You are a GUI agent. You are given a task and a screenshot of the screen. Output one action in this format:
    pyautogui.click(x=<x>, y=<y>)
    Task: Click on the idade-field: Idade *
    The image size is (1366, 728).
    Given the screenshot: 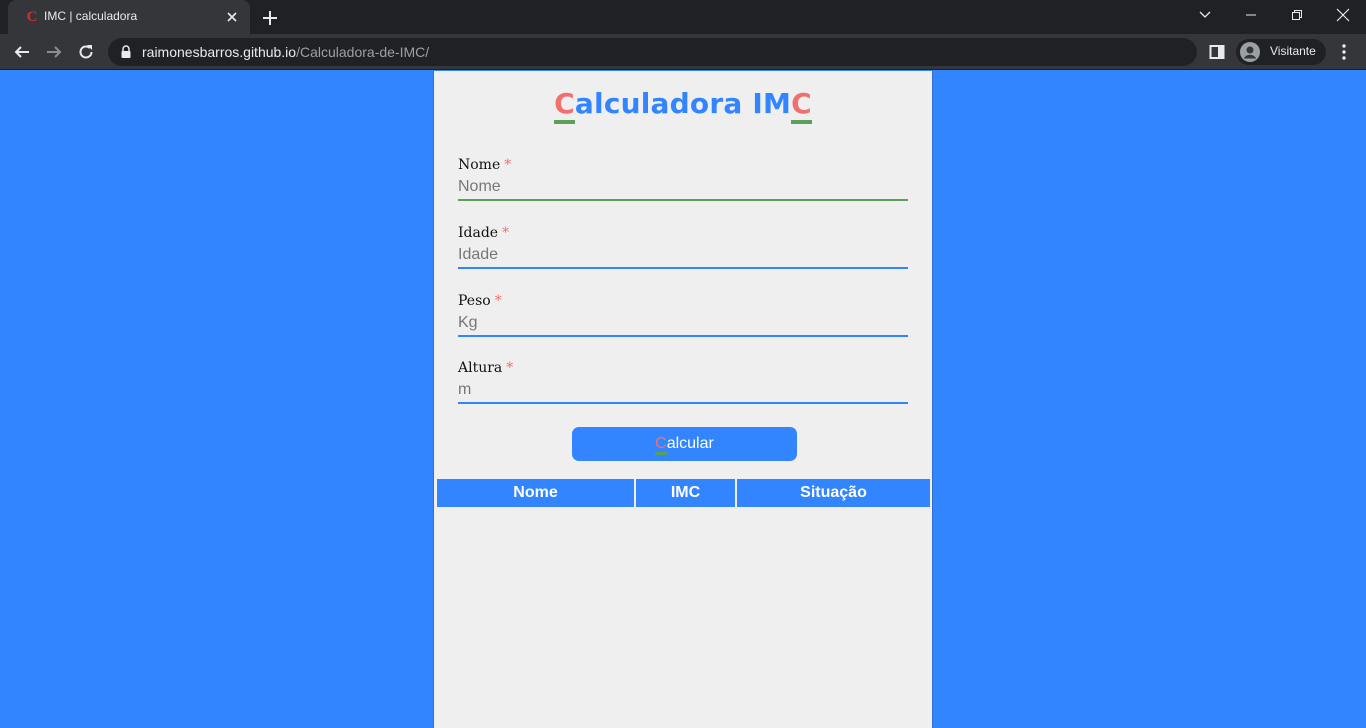 What is the action you would take?
    pyautogui.click(x=683, y=246)
    